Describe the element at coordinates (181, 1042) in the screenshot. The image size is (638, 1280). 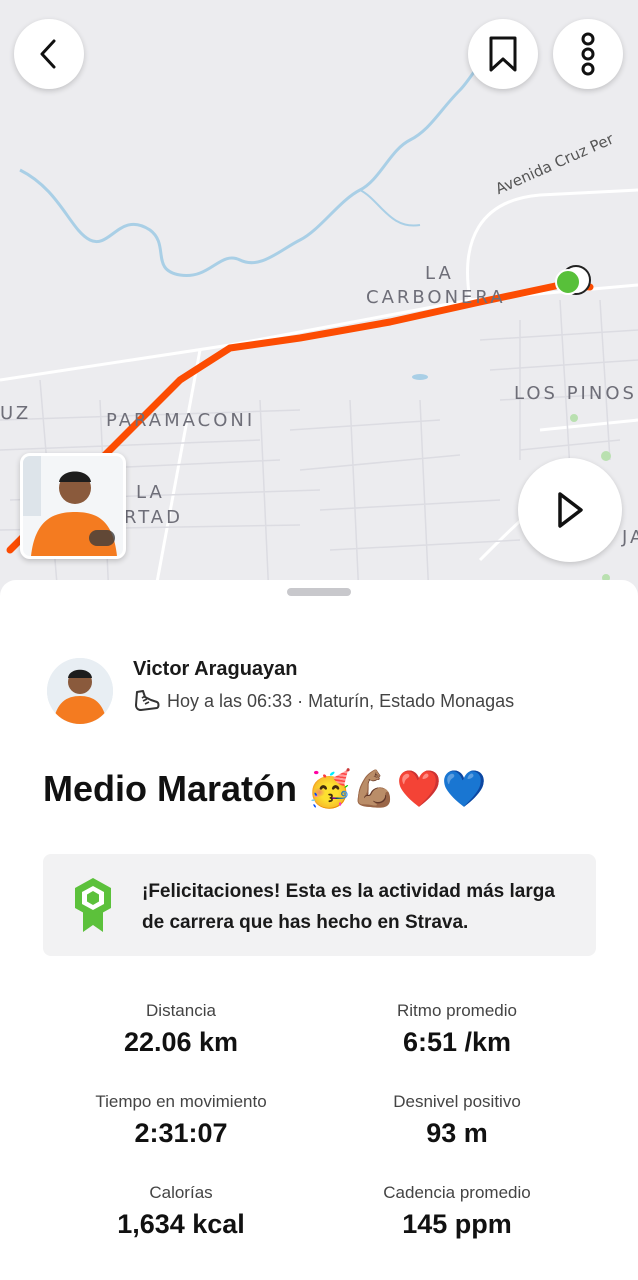
I see `stat-distance-value: 22.06 km` at that location.